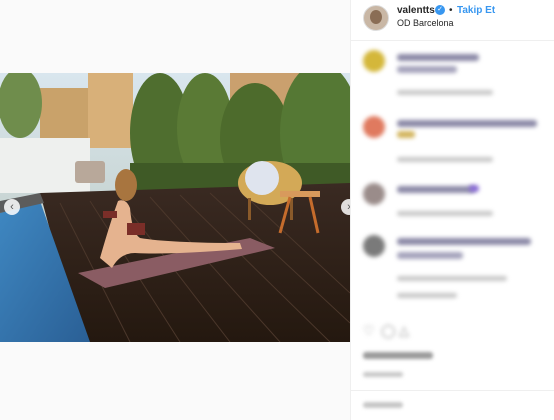 The width and height of the screenshot is (554, 420). Describe the element at coordinates (388, 331) in the screenshot. I see `comment-icon: ◯` at that location.